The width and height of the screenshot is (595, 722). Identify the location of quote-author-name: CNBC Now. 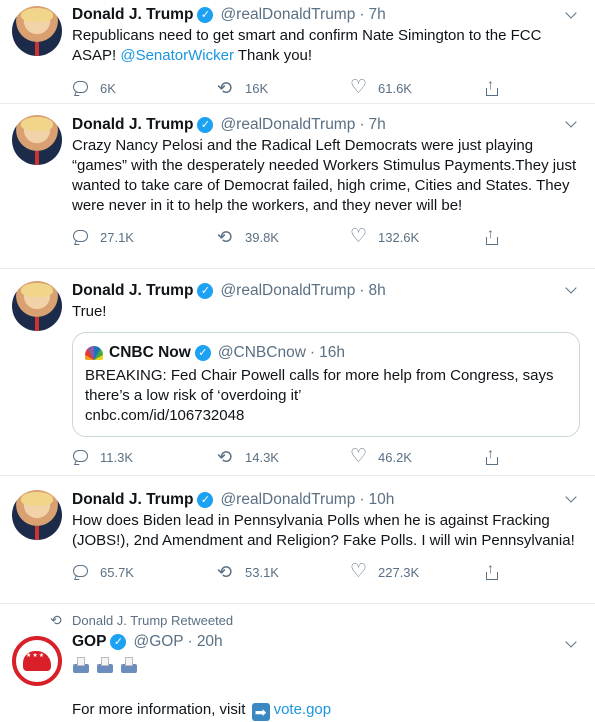
(150, 352).